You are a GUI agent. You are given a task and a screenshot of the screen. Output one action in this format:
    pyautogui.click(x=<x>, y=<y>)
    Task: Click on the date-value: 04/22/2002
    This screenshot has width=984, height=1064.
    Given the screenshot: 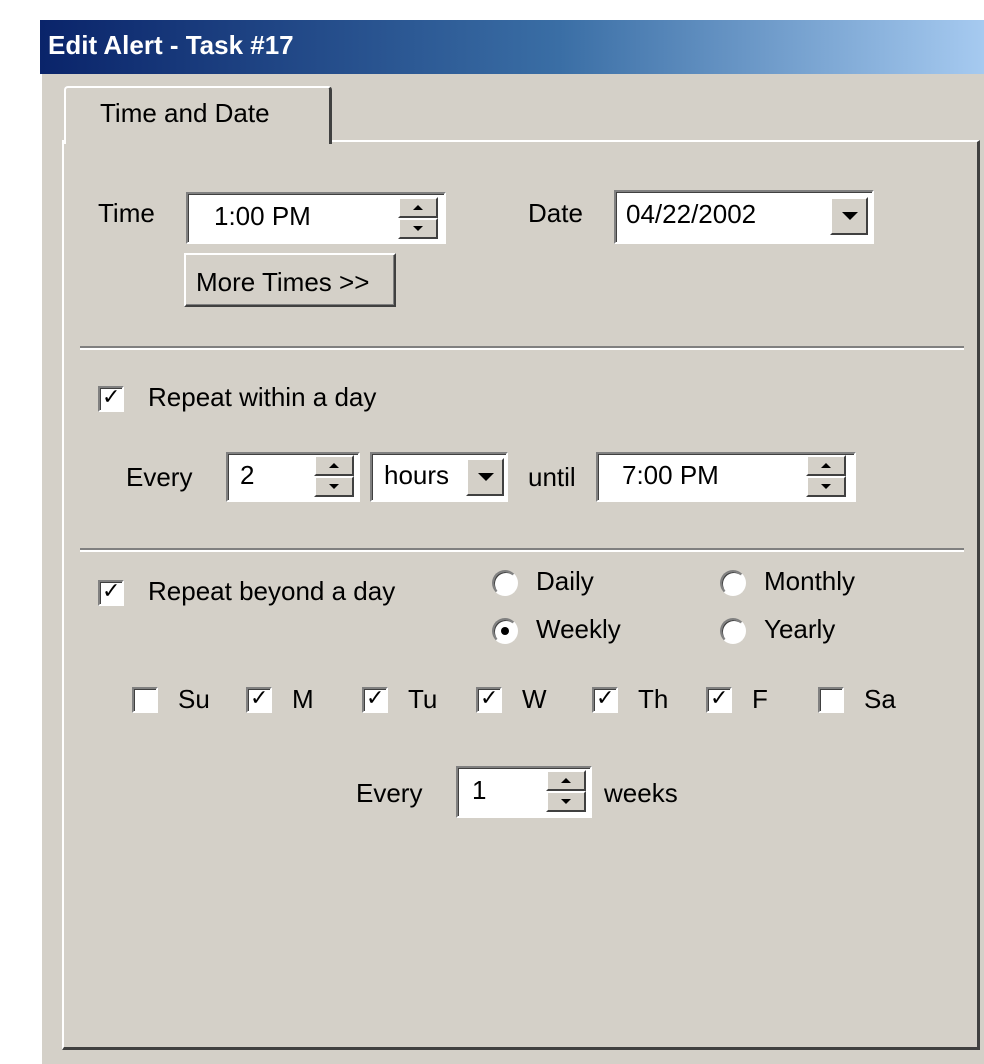 What is the action you would take?
    pyautogui.click(x=691, y=214)
    